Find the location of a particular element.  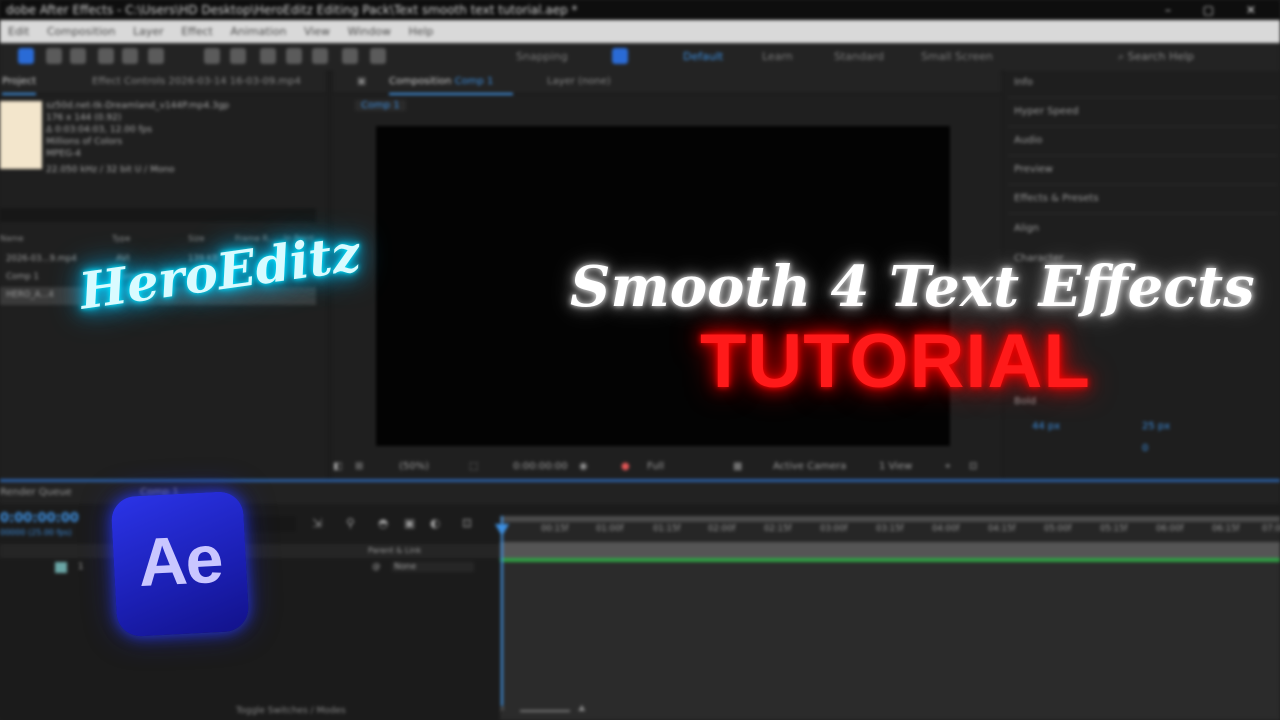

menu-composition: Composition is located at coordinates (81, 31).